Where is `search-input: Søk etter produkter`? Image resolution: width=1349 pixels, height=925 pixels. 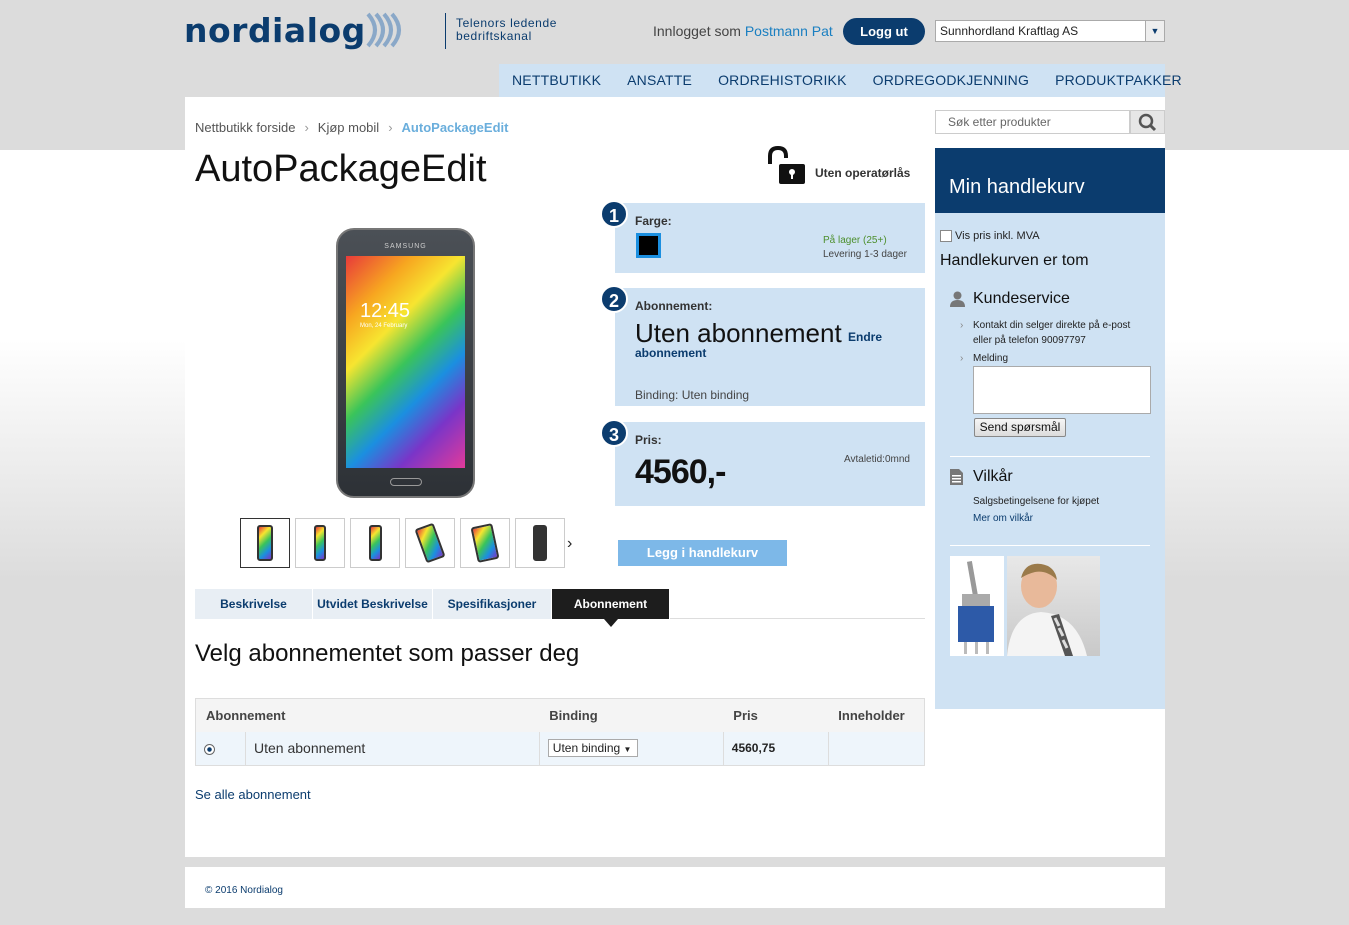
search-input: Søk etter produkter is located at coordinates (1032, 122).